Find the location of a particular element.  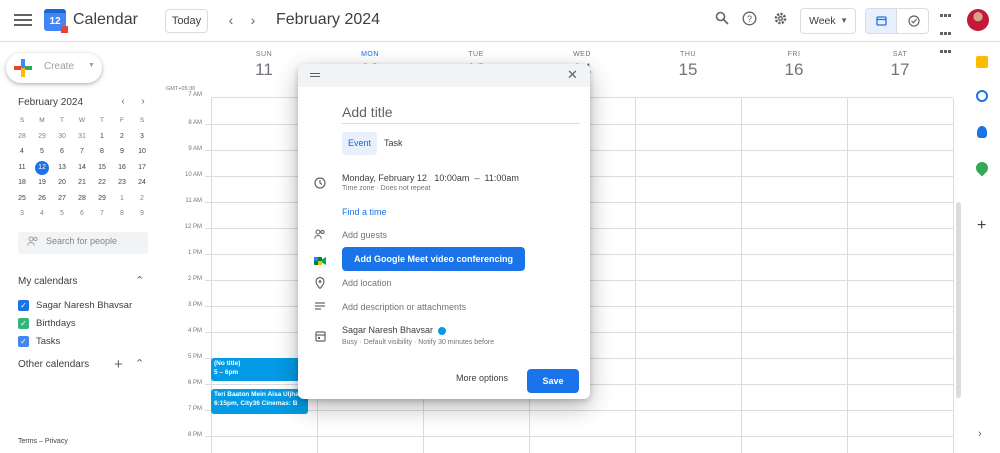

time-sub-info: Time zone · Does not repeat is located at coordinates (386, 188).